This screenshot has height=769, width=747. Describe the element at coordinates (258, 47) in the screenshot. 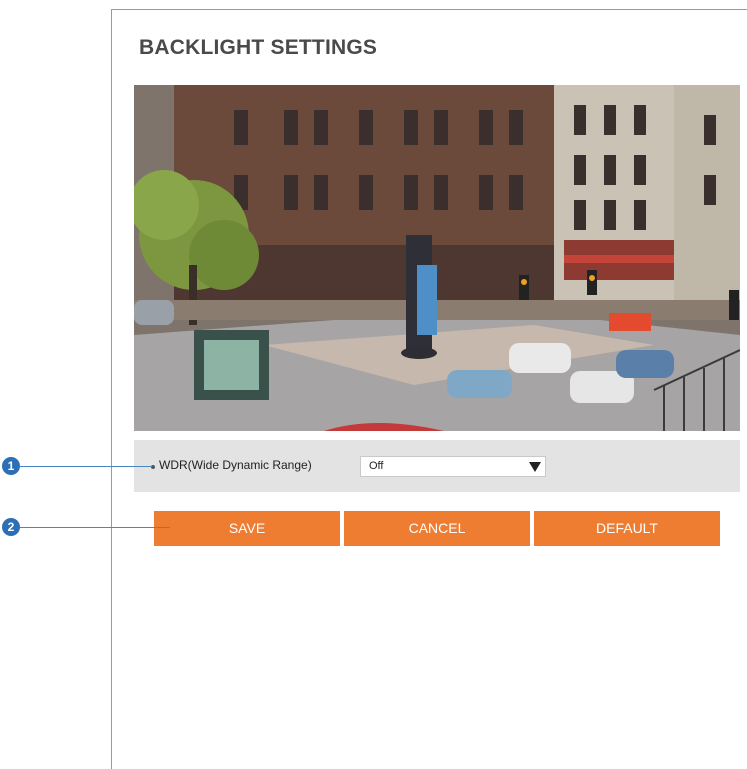

I see `page-title: BACKLIGHT SETTINGS` at that location.